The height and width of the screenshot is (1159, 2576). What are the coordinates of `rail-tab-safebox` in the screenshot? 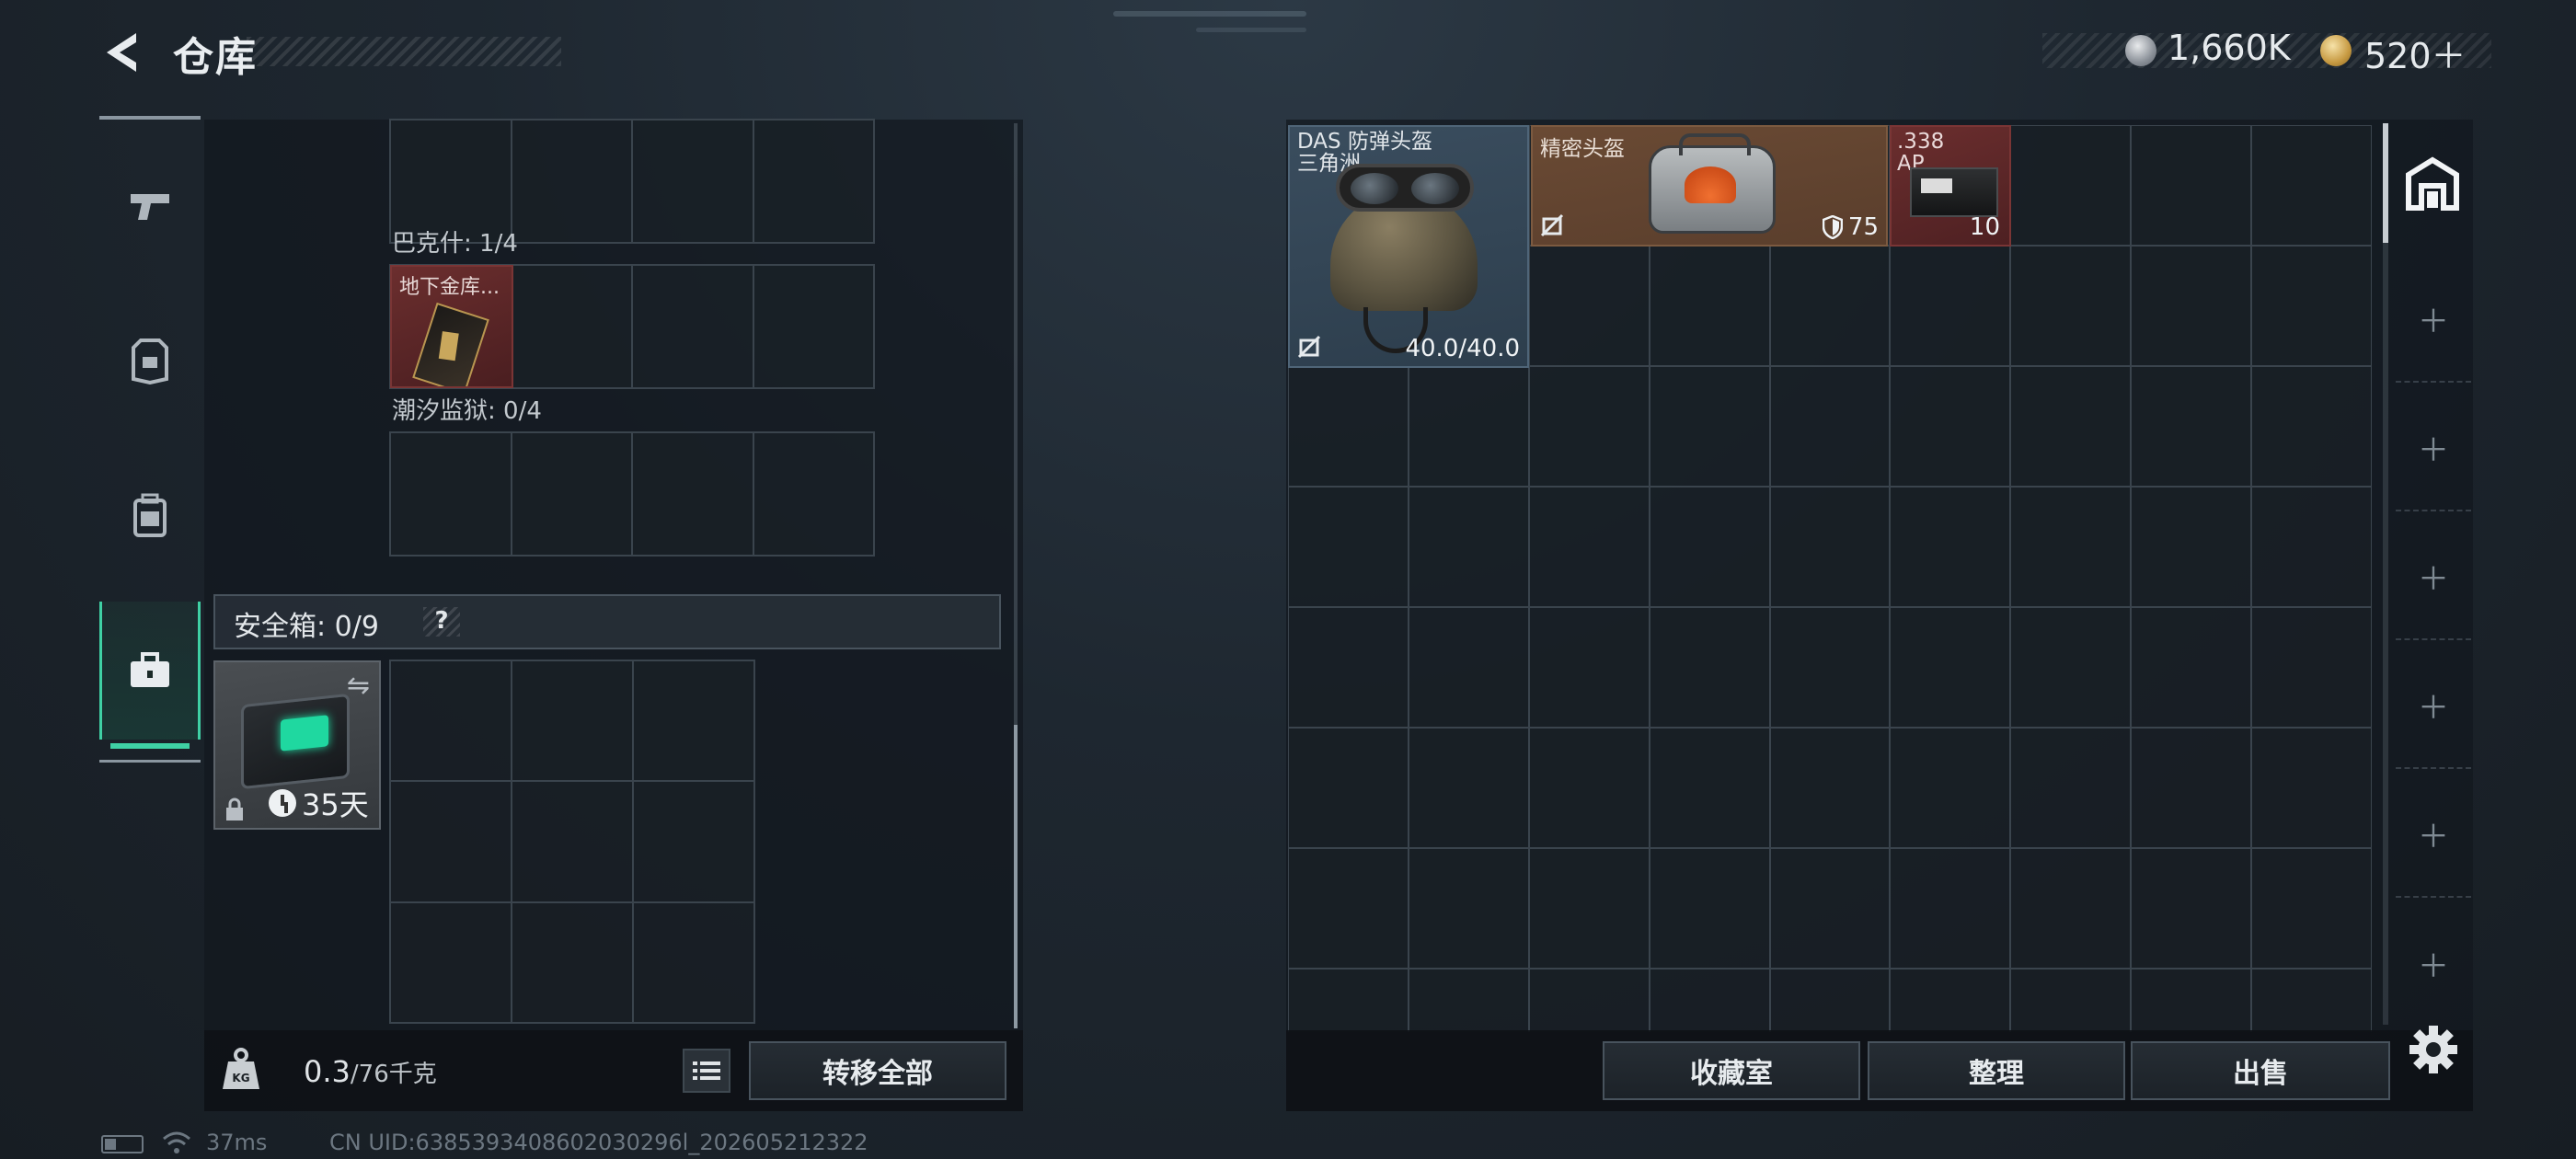 It's located at (150, 671).